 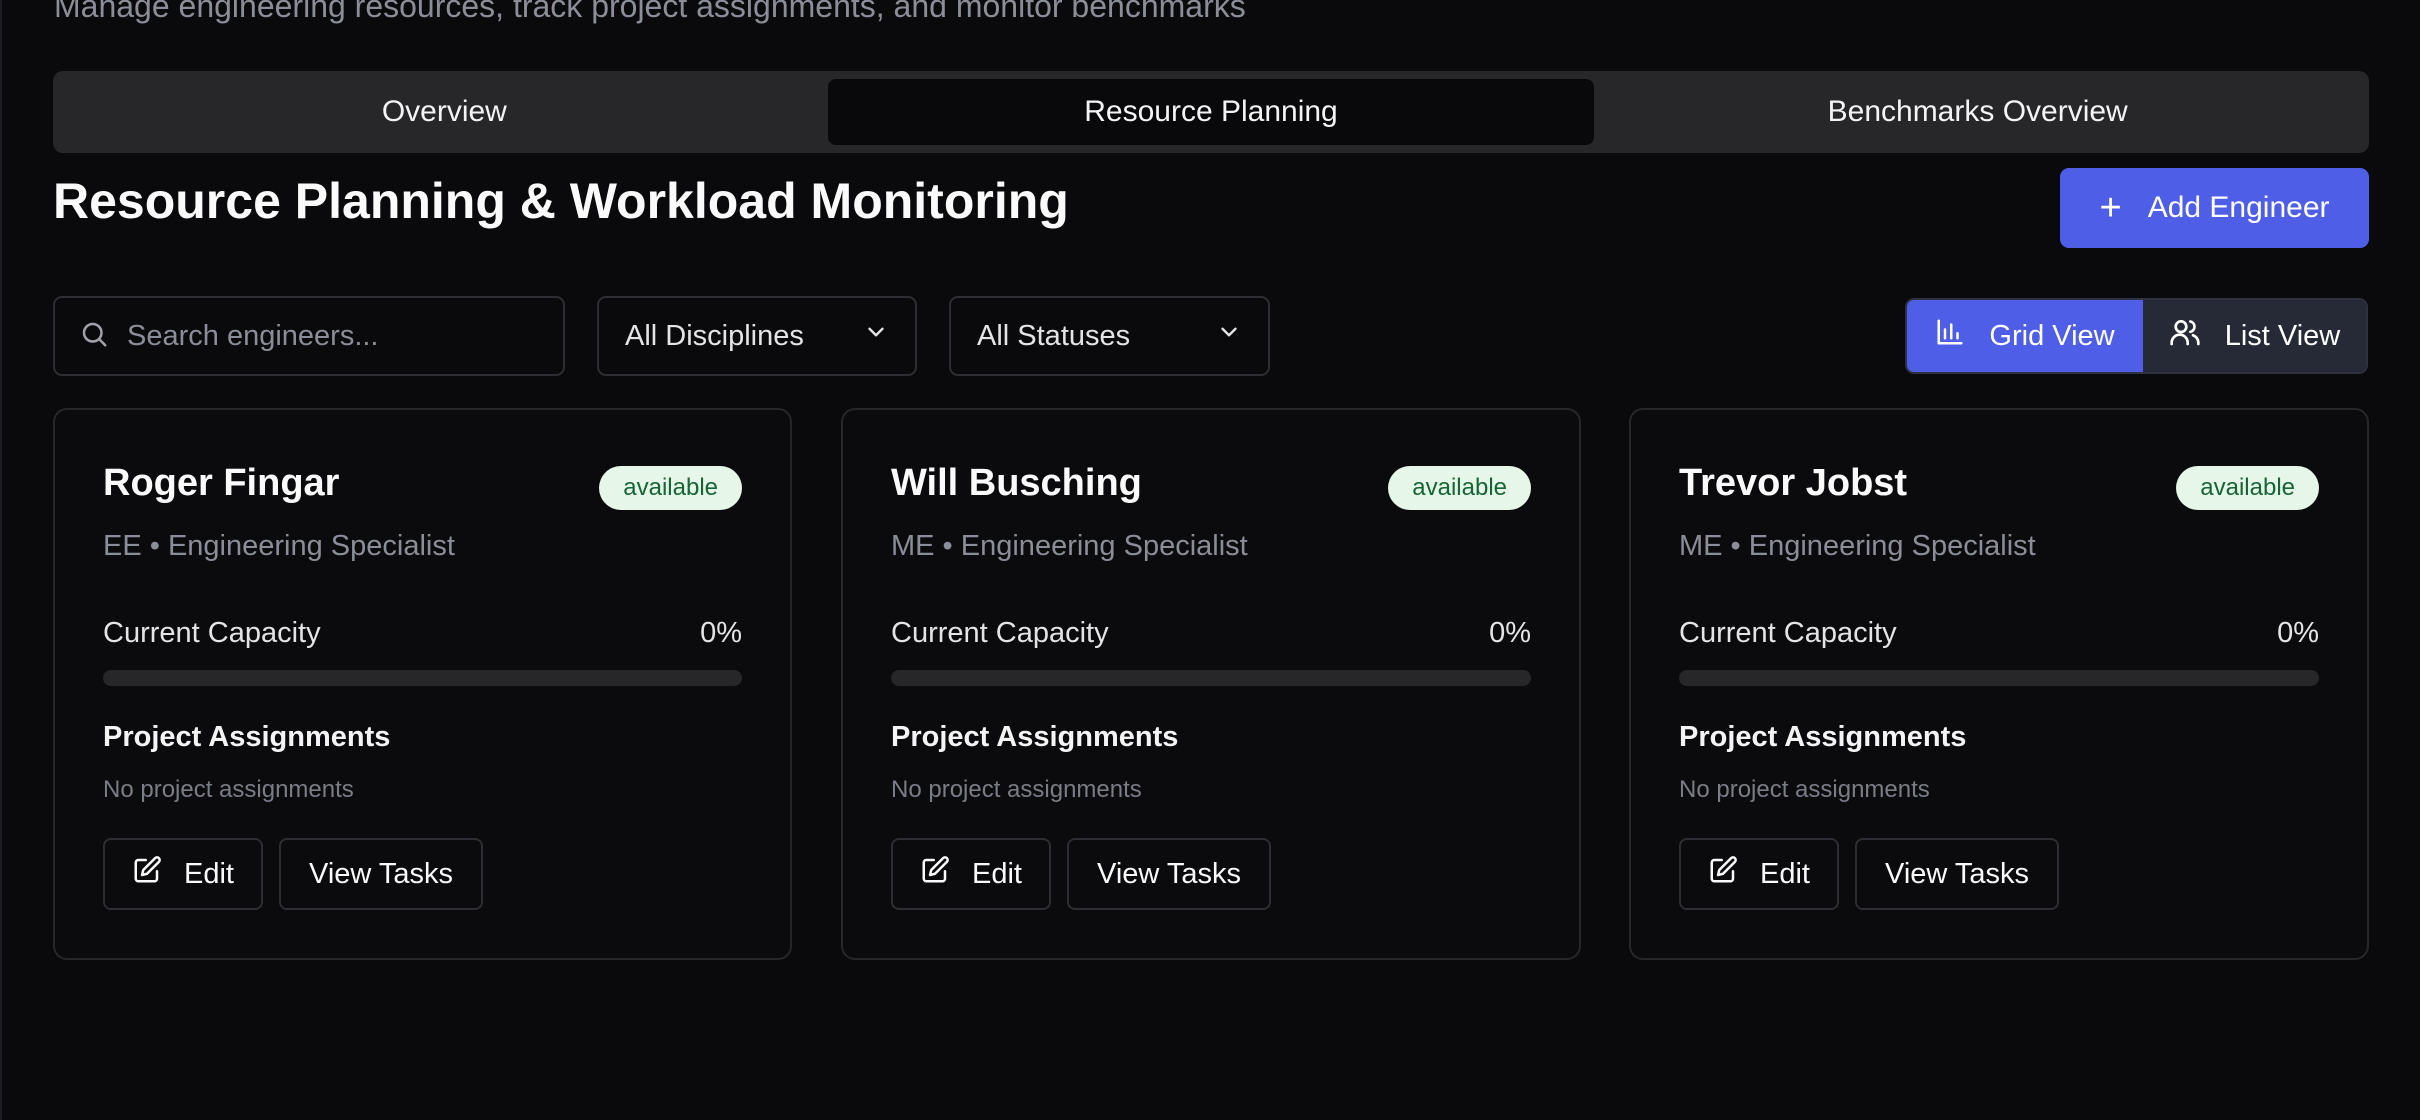 What do you see at coordinates (94, 336) in the screenshot?
I see `search-icon` at bounding box center [94, 336].